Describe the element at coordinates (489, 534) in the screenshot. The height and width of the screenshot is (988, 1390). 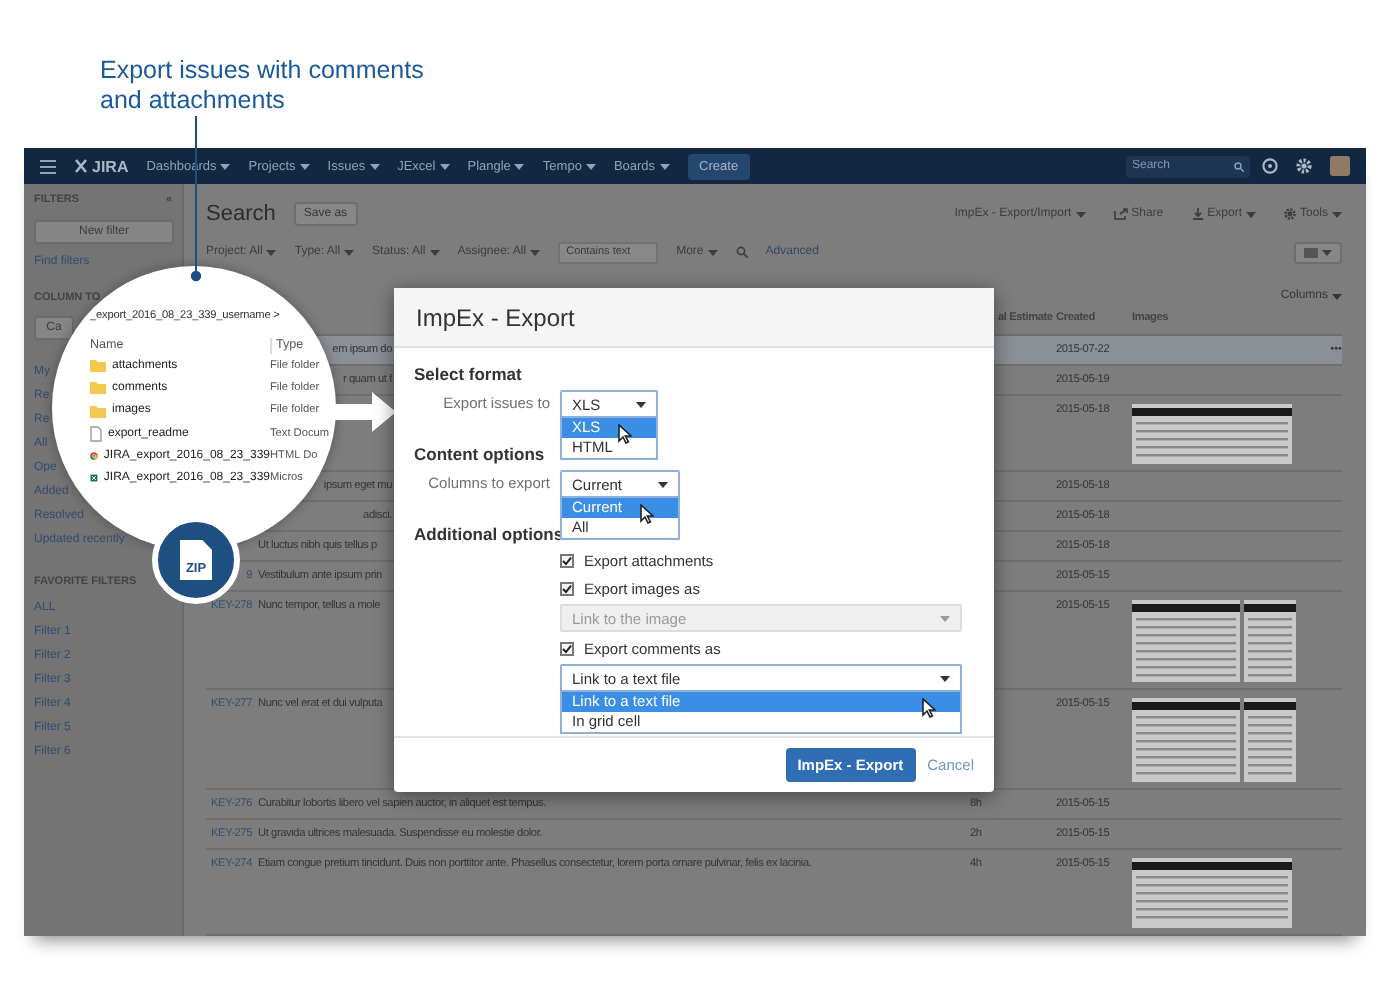
I see `section-heading: Additional options` at that location.